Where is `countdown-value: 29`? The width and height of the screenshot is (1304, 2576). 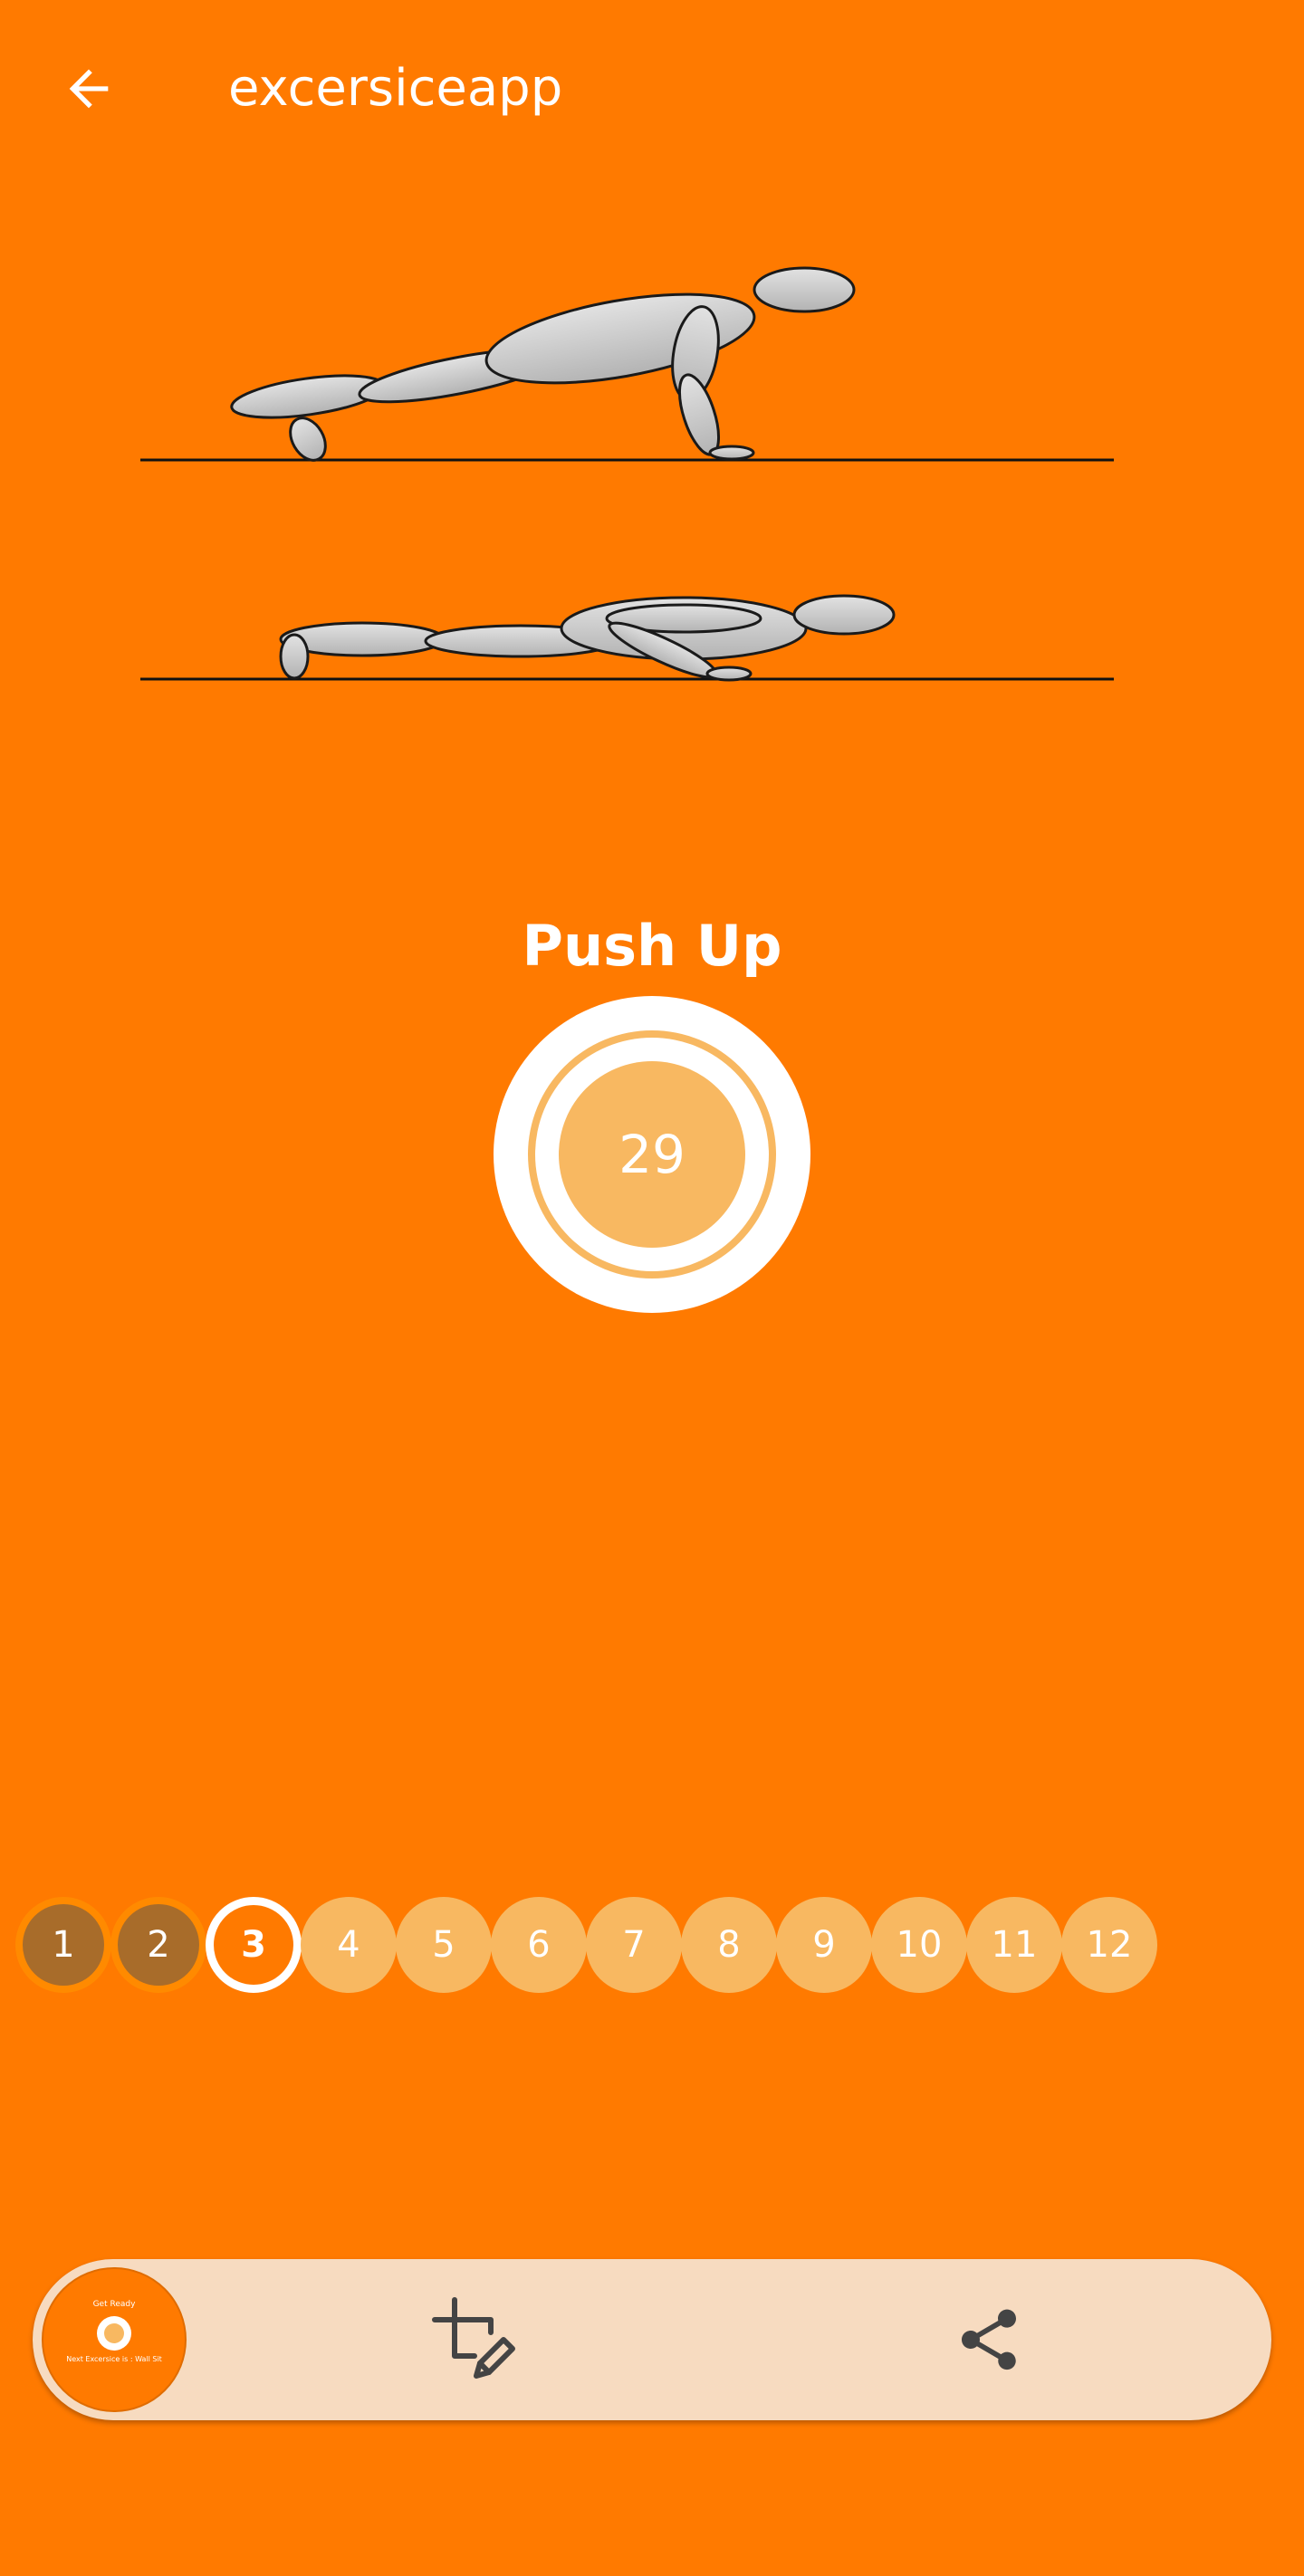 countdown-value: 29 is located at coordinates (652, 1154).